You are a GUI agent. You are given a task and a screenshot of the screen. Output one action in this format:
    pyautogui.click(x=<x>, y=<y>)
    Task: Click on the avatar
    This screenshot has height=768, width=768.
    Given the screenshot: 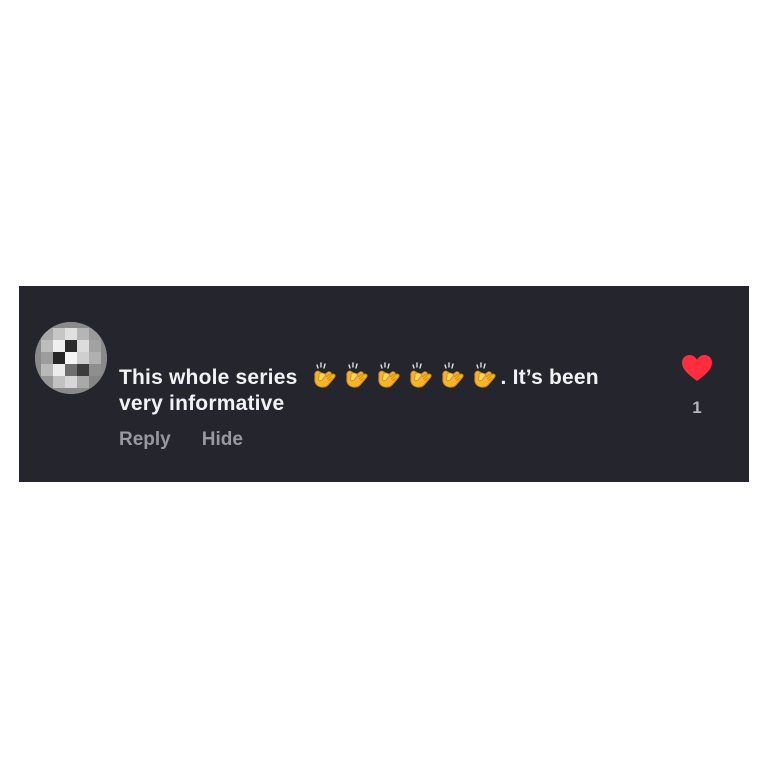 What is the action you would take?
    pyautogui.click(x=71, y=358)
    